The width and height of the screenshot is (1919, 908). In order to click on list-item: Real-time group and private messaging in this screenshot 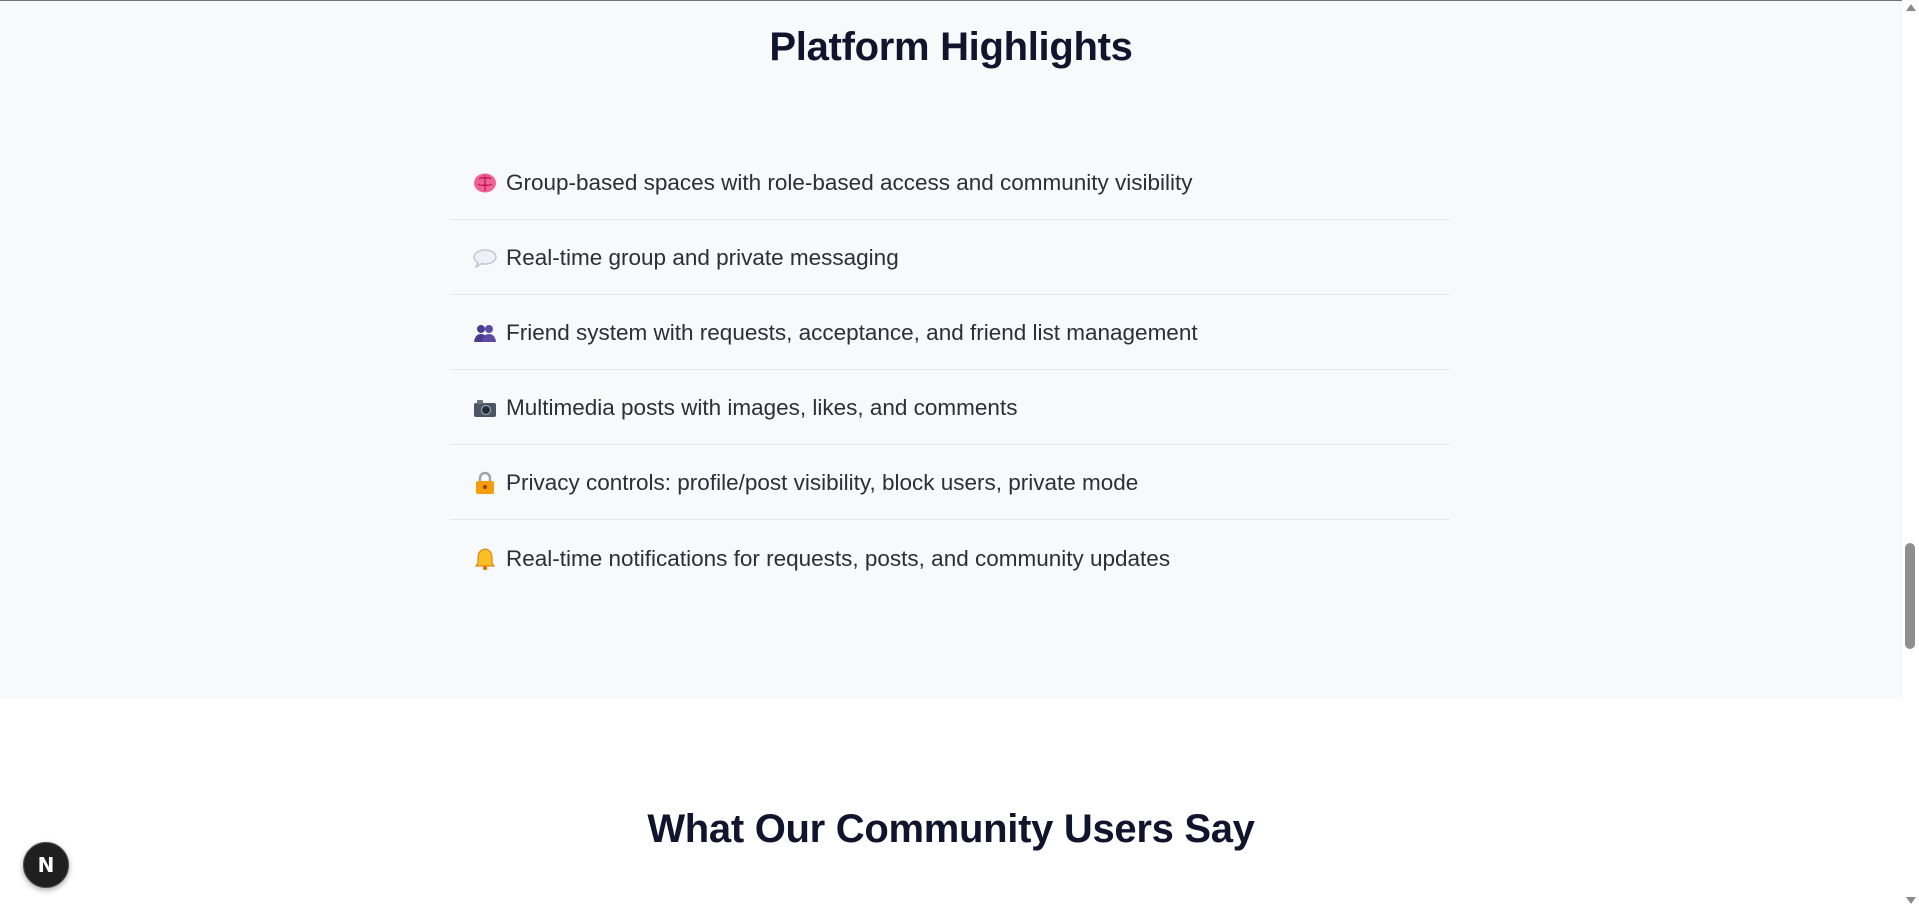, I will do `click(950, 257)`.